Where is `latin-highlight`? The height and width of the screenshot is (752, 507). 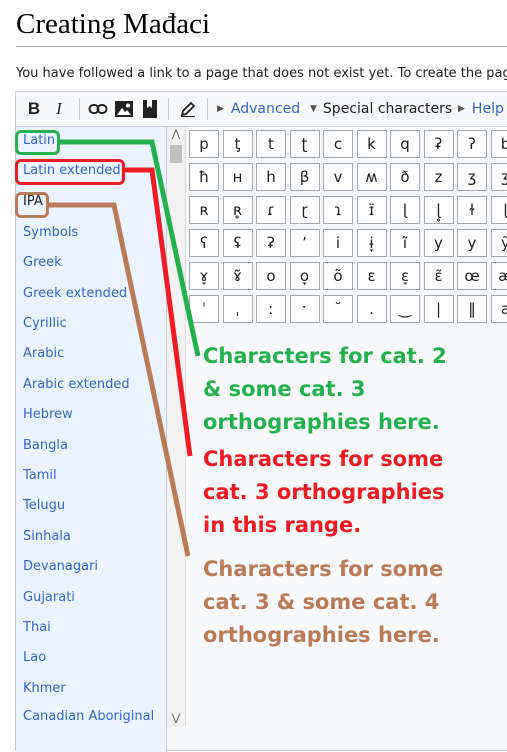 latin-highlight is located at coordinates (37, 142).